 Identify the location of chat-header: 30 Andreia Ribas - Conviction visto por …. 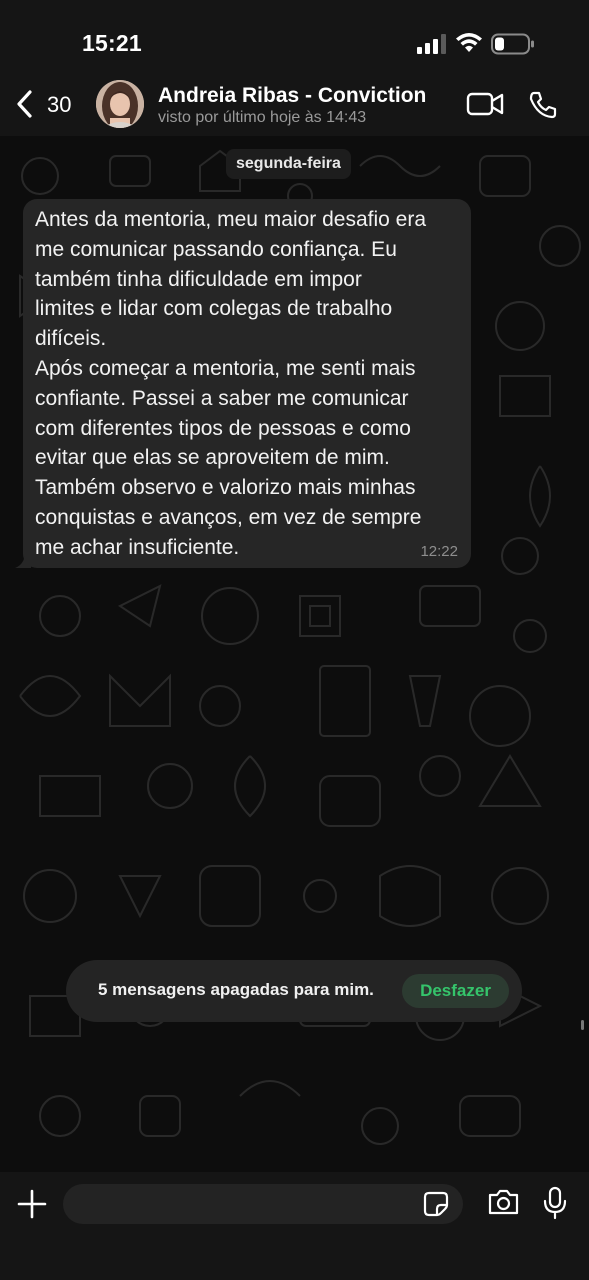
(294, 108).